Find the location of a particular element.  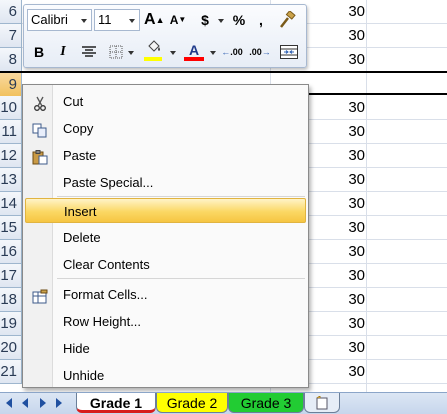

font-color-button: A is located at coordinates (194, 50).